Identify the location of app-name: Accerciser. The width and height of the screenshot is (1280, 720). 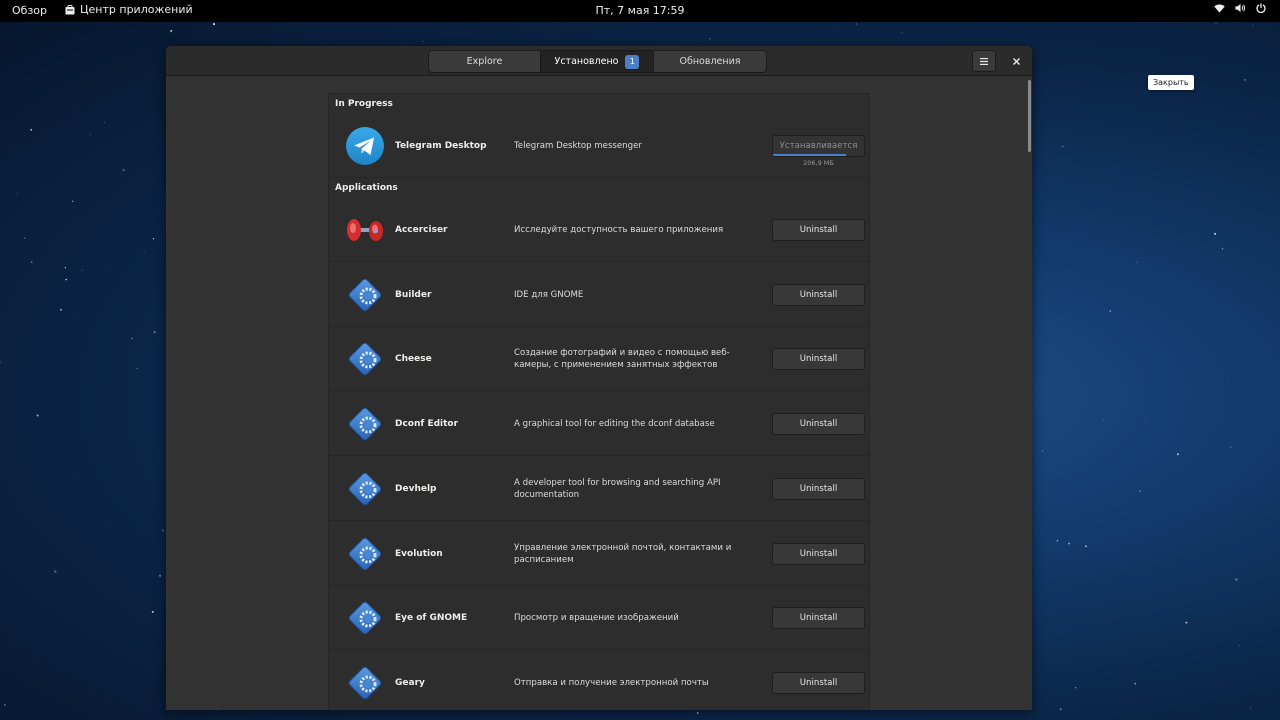
(421, 230).